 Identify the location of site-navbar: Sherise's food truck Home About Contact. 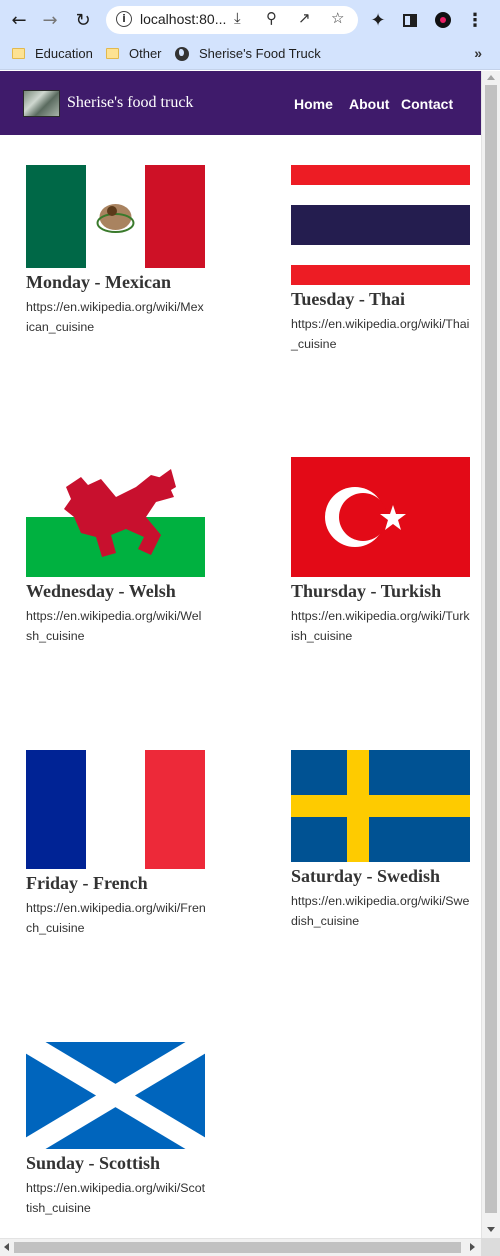
(240, 103).